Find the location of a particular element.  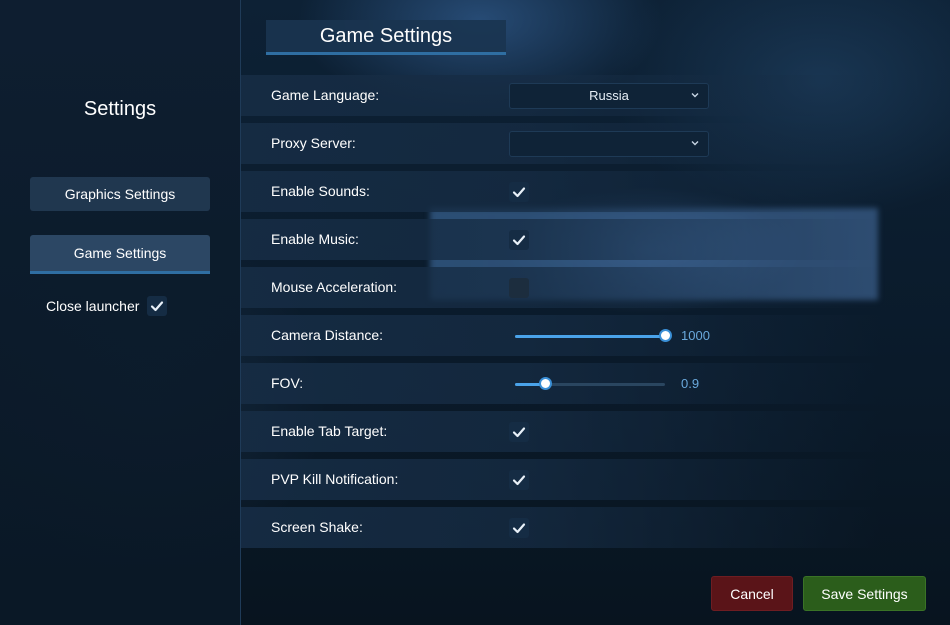

setting-label: PVP Kill Notification: is located at coordinates (335, 479).